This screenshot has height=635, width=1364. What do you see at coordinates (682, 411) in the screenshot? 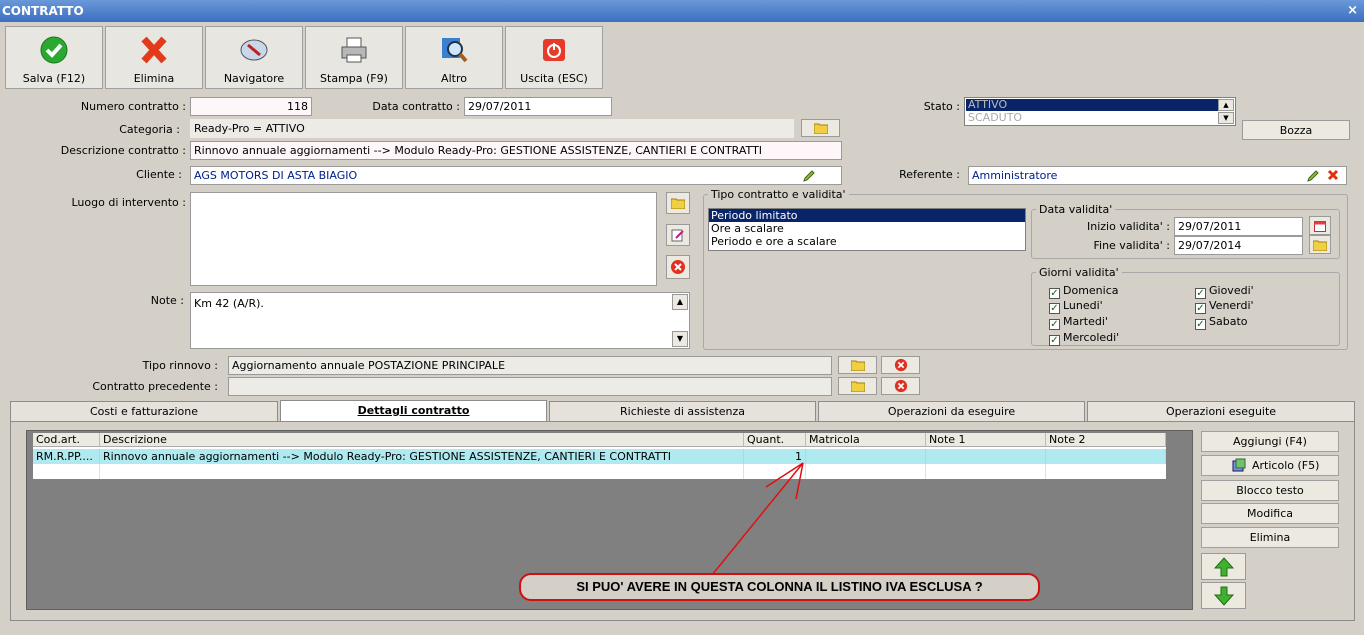
I see `tab-richieste-assistenza: Richieste di assistenza` at bounding box center [682, 411].